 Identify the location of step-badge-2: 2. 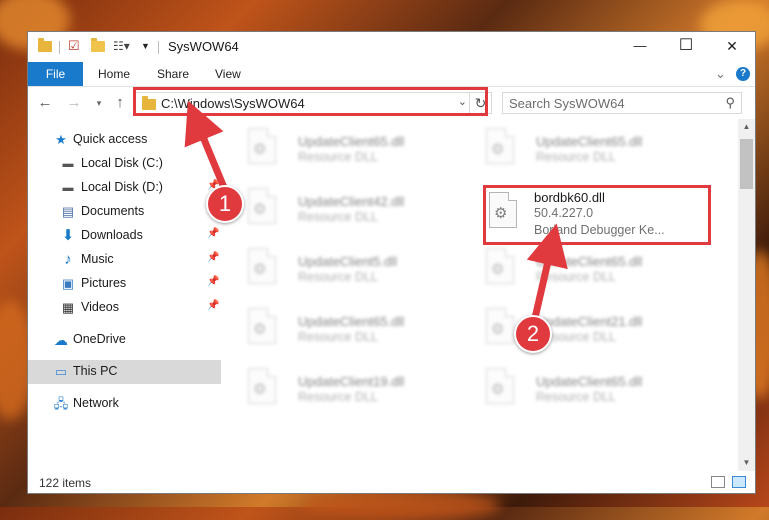
(533, 334).